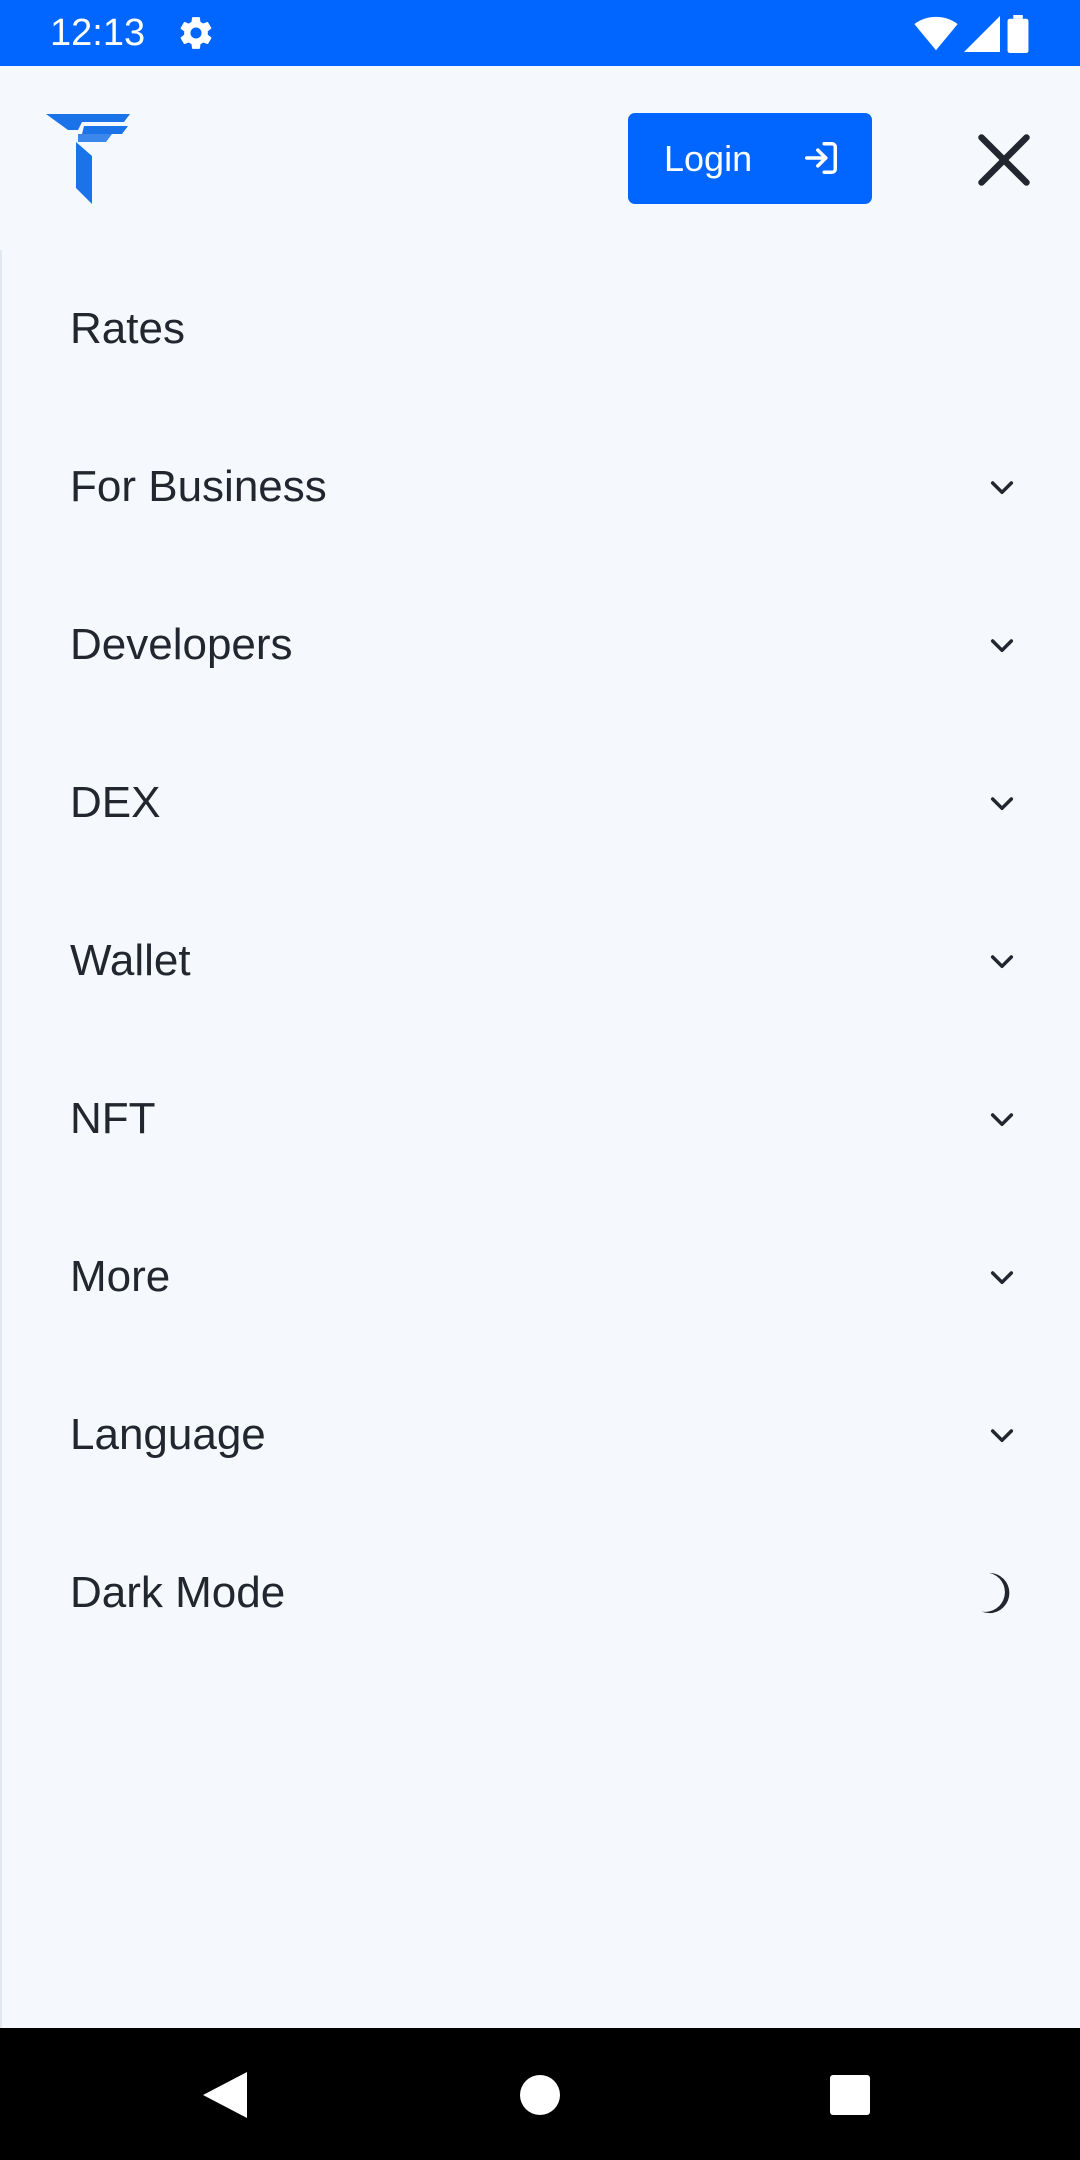  I want to click on menu-item-language: Language, so click(541, 1435).